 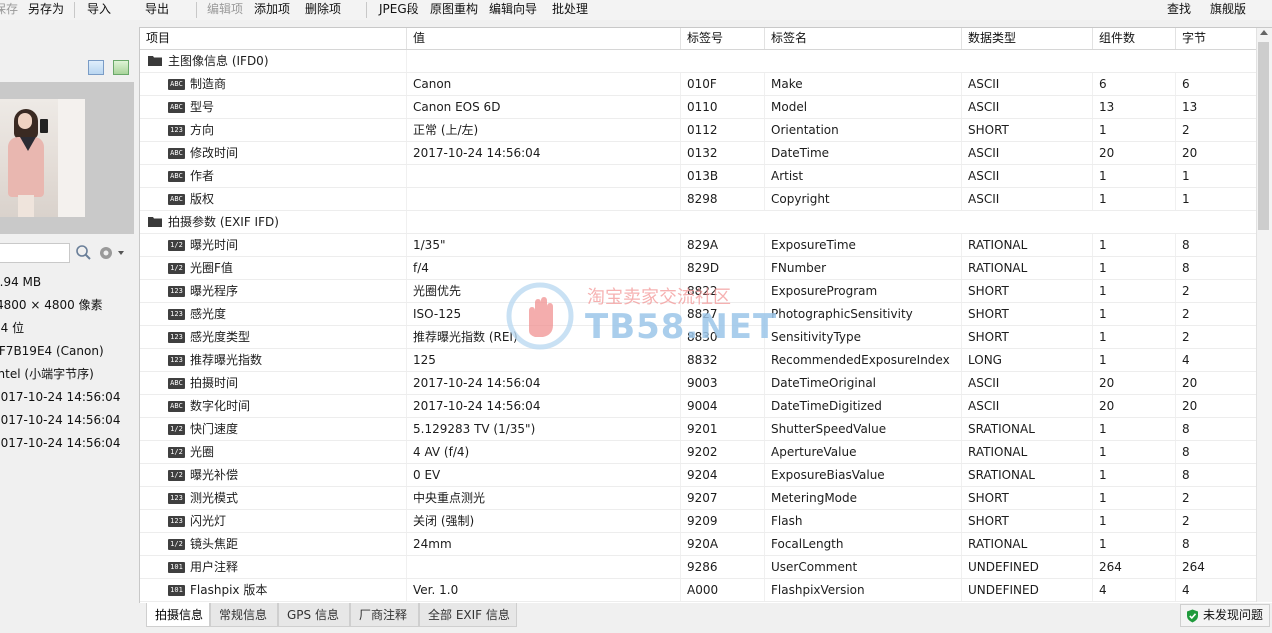 What do you see at coordinates (863, 498) in the screenshot?
I see `cell-tag-name: MeteringMode` at bounding box center [863, 498].